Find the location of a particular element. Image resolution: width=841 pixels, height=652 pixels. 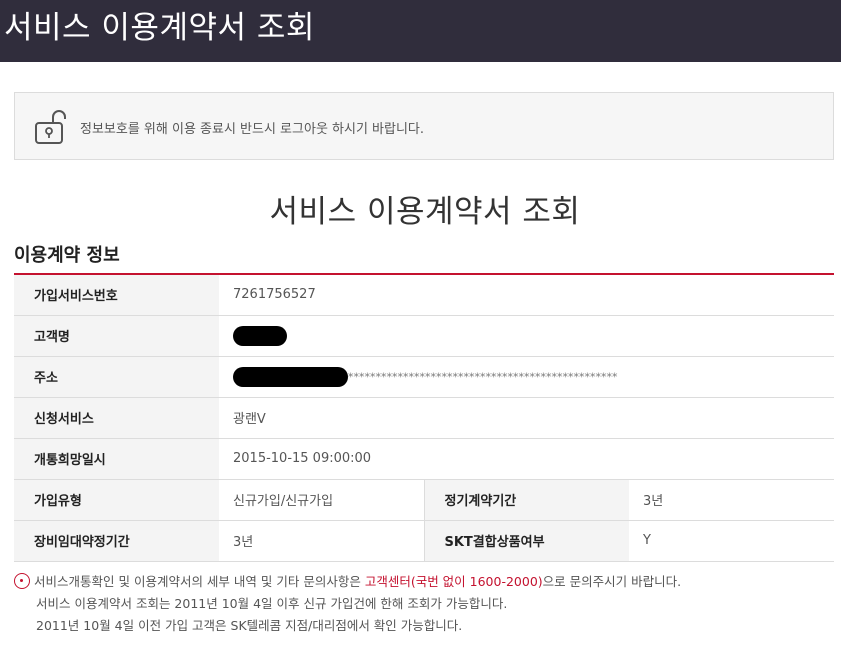

activation-label: 개통희망일시 is located at coordinates (116, 459).